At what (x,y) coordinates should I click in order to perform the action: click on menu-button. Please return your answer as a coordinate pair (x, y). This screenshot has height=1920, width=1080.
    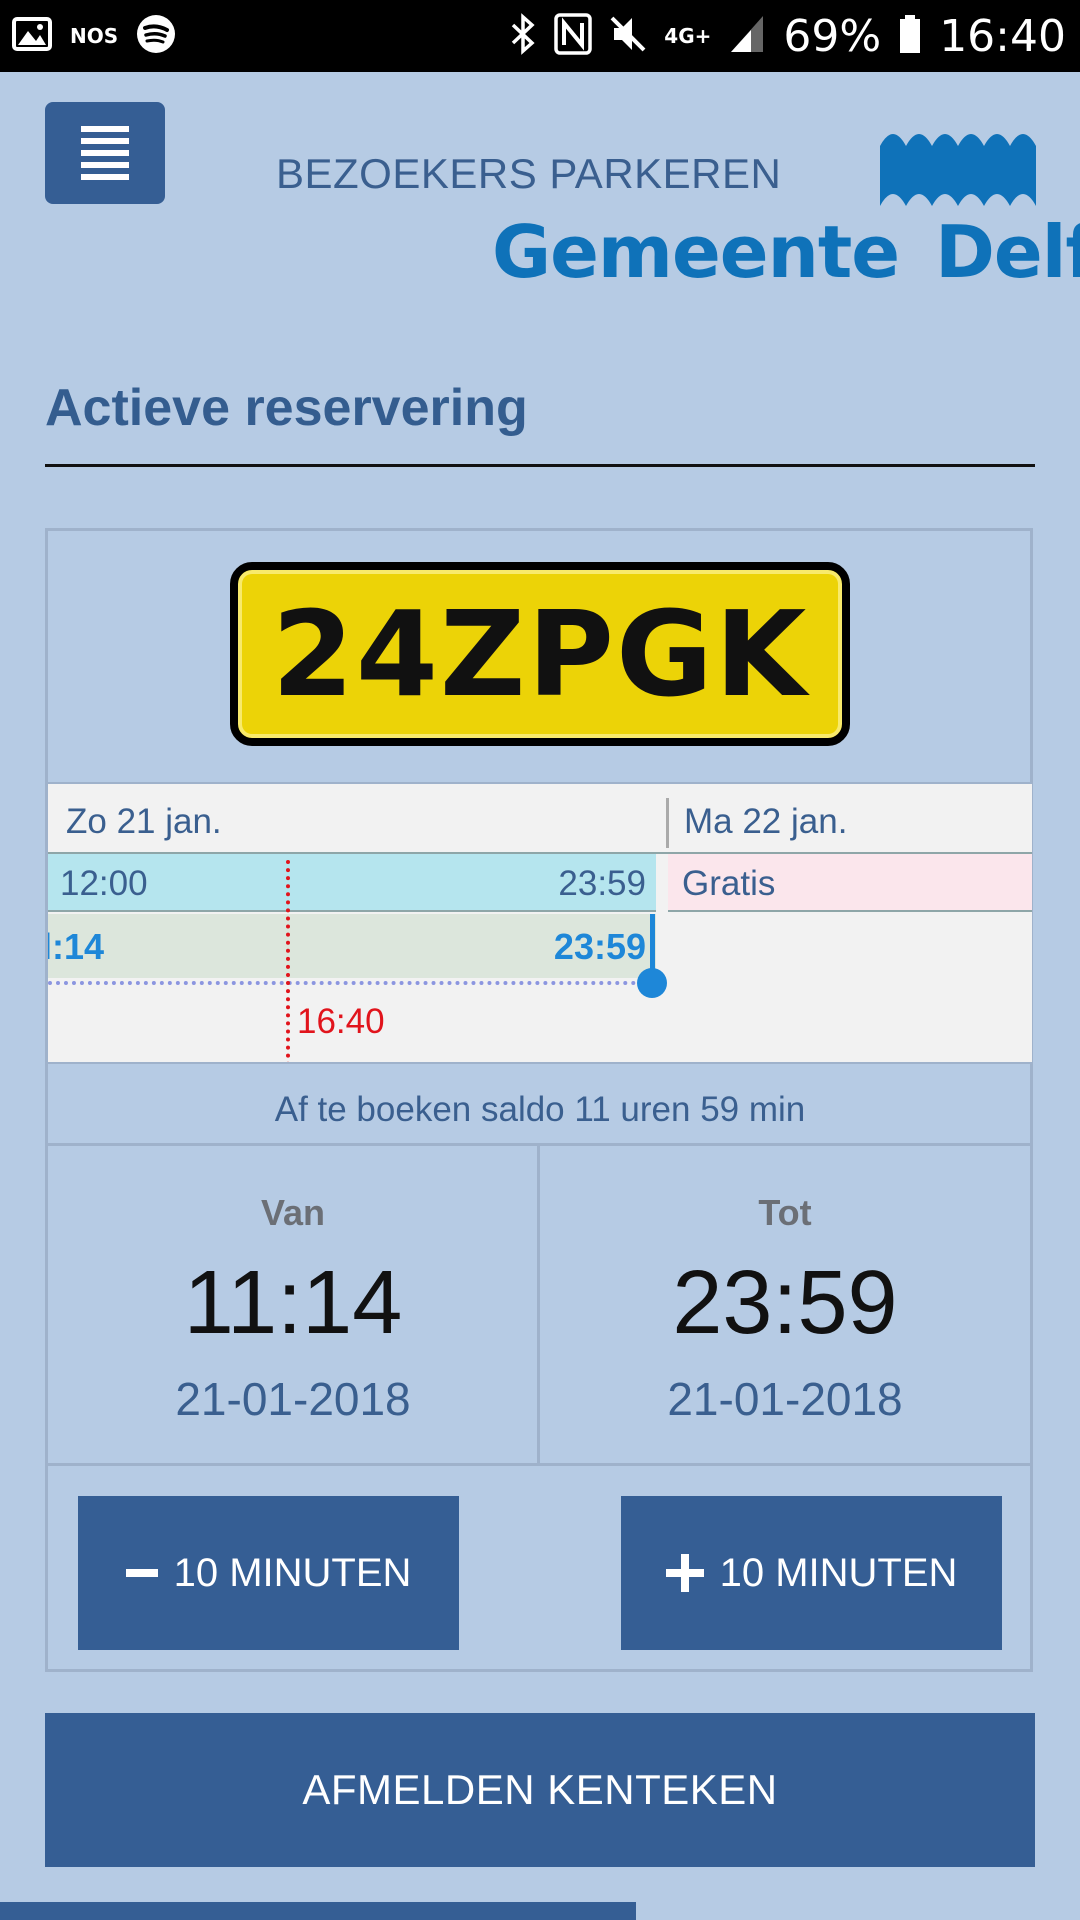
    Looking at the image, I should click on (105, 153).